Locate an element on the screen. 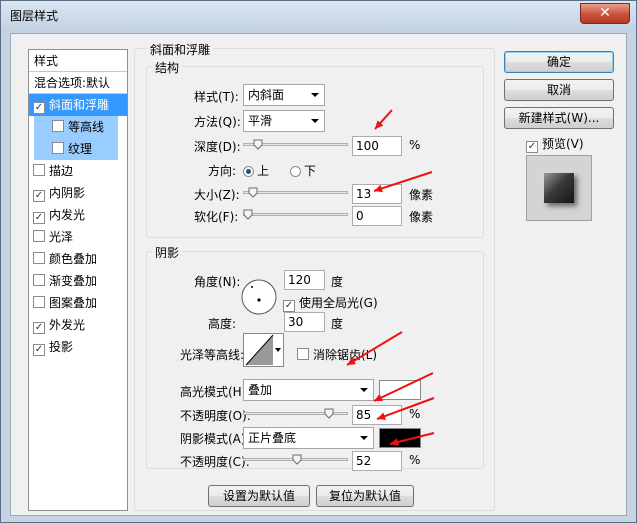  title-bar: 图层样式 ✕ is located at coordinates (318, 16).